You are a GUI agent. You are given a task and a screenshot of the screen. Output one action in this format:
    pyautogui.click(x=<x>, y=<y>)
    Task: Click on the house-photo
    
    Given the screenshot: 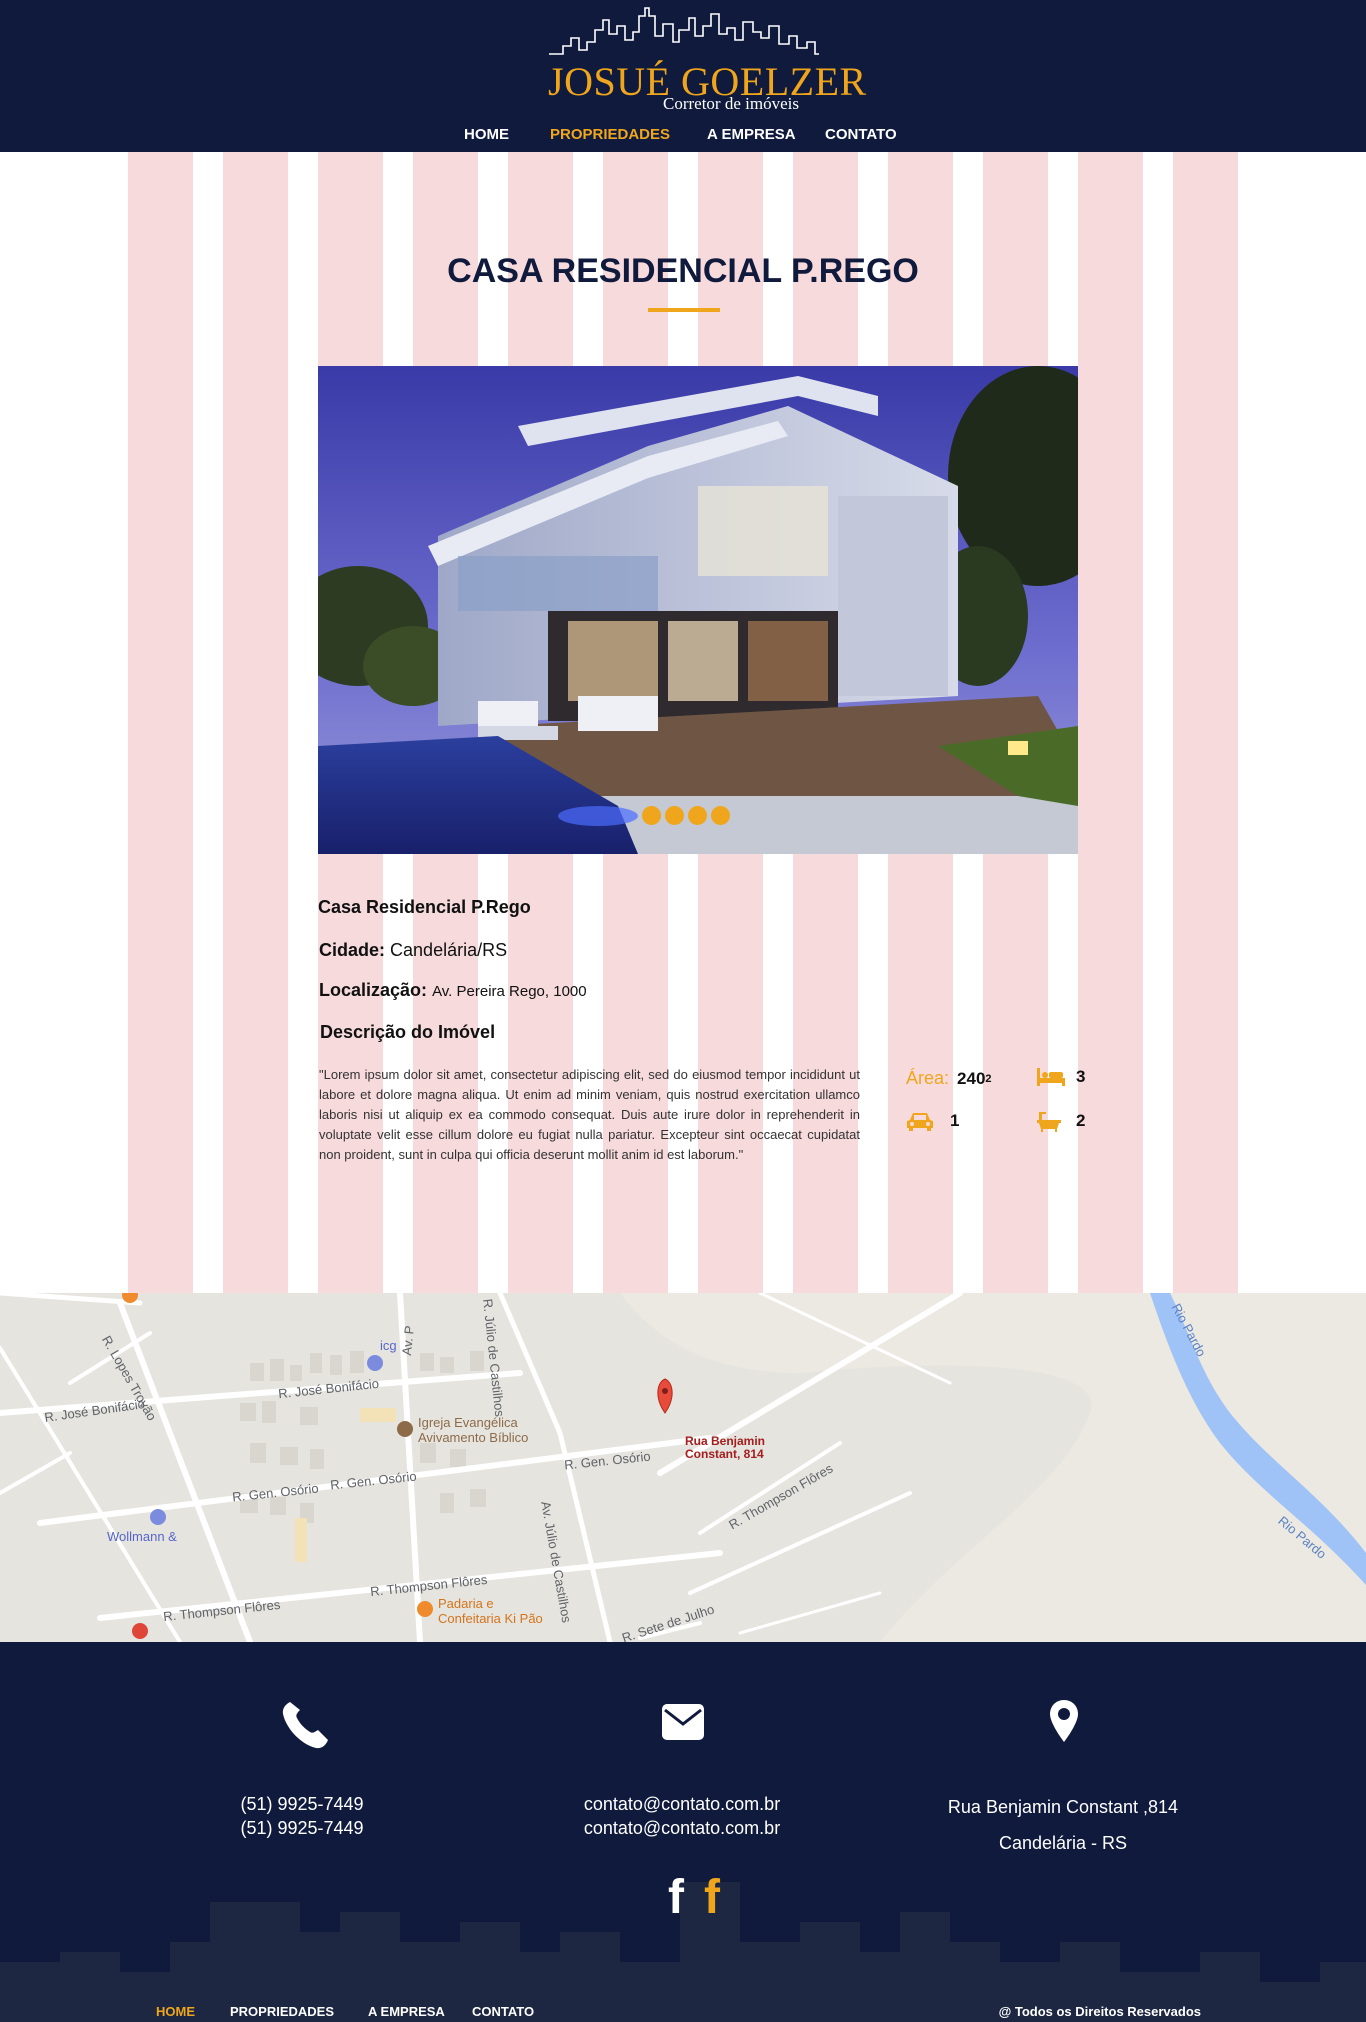 What is the action you would take?
    pyautogui.click(x=698, y=610)
    